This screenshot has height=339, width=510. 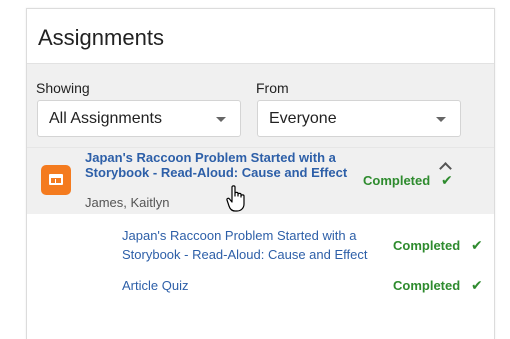 I want to click on from-label: From, so click(x=272, y=88).